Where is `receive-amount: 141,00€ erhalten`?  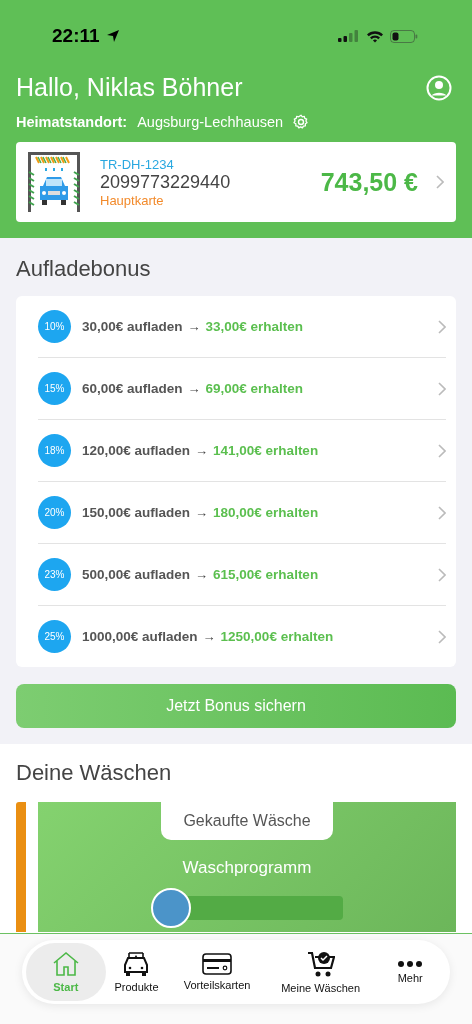
receive-amount: 141,00€ erhalten is located at coordinates (266, 450).